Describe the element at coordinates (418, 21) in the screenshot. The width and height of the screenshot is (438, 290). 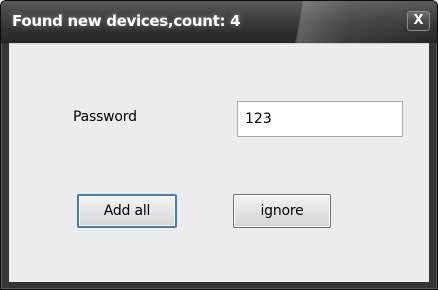
I see `close-button: X` at that location.